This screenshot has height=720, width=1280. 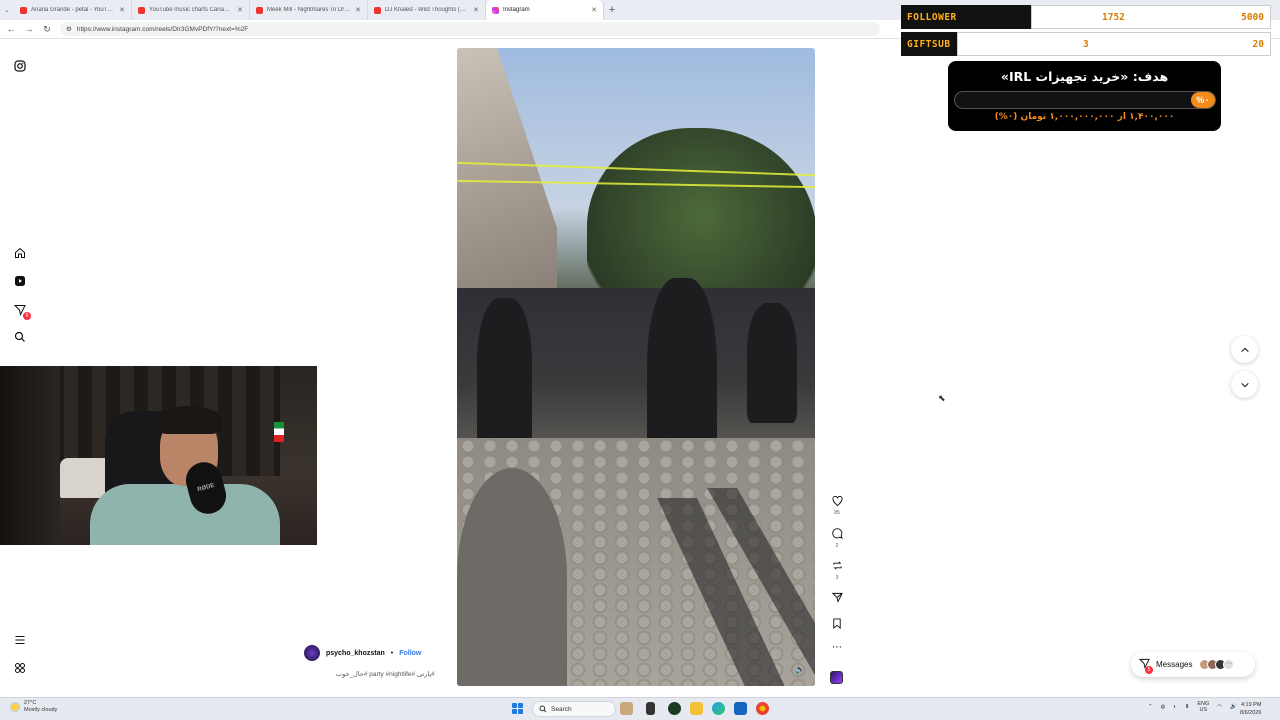 I want to click on system-tray: ⌃ ◍ ◐ ⬇ ENG US ◠ 🔊, so click(x=1192, y=707).